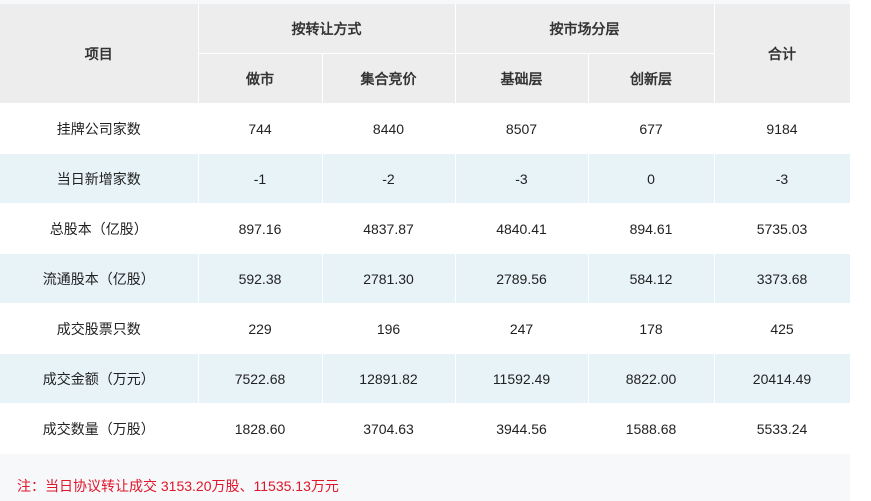  I want to click on header-group-market: 按市场分层, so click(585, 29).